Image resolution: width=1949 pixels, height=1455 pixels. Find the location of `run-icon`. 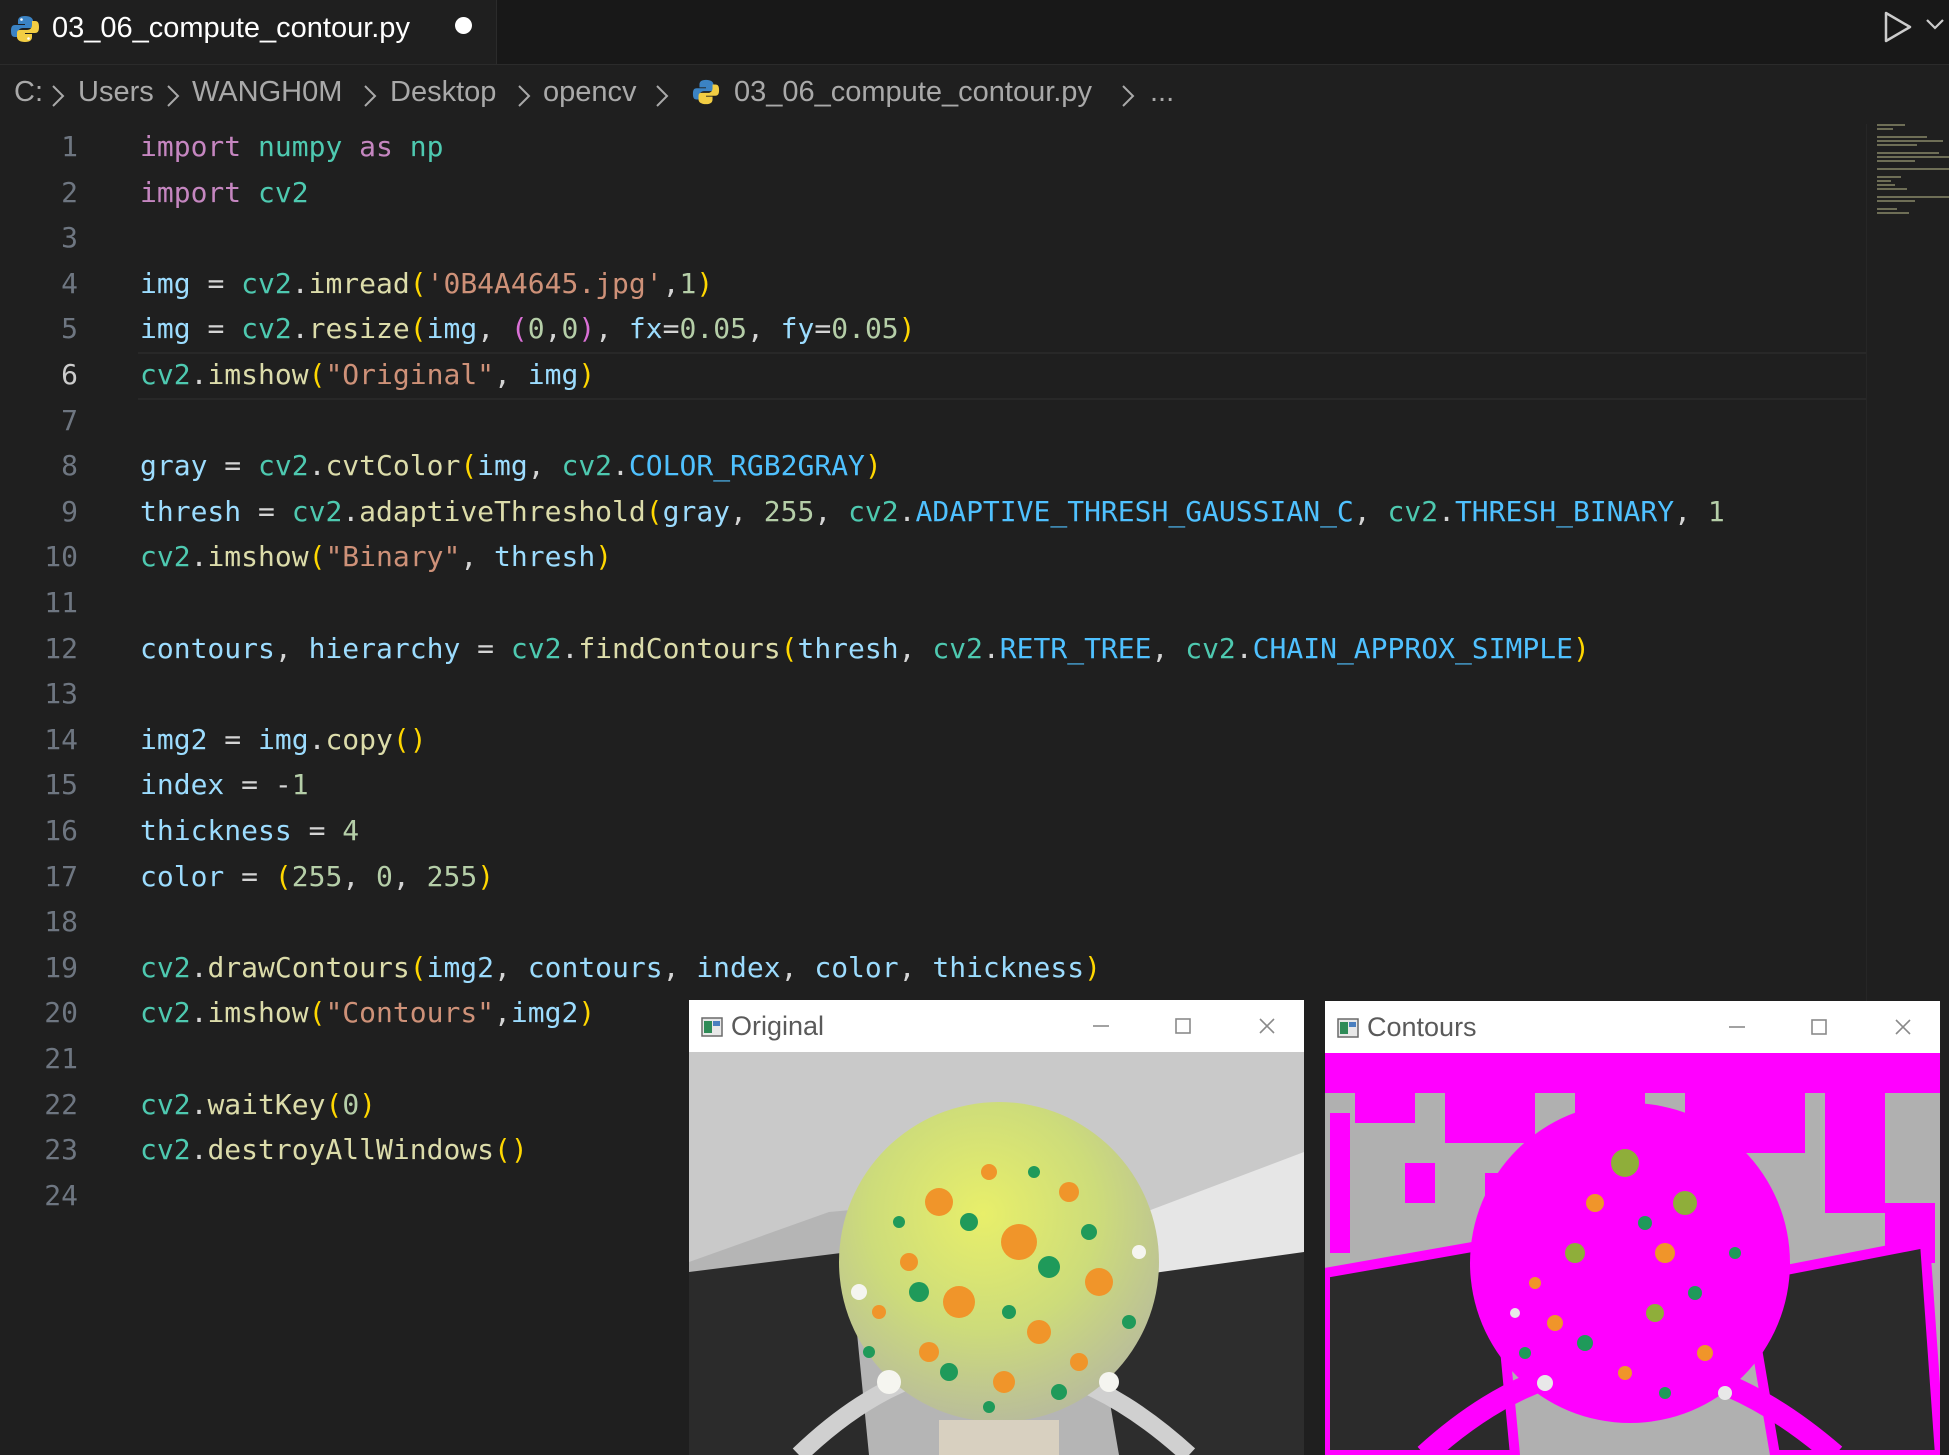

run-icon is located at coordinates (1898, 29).